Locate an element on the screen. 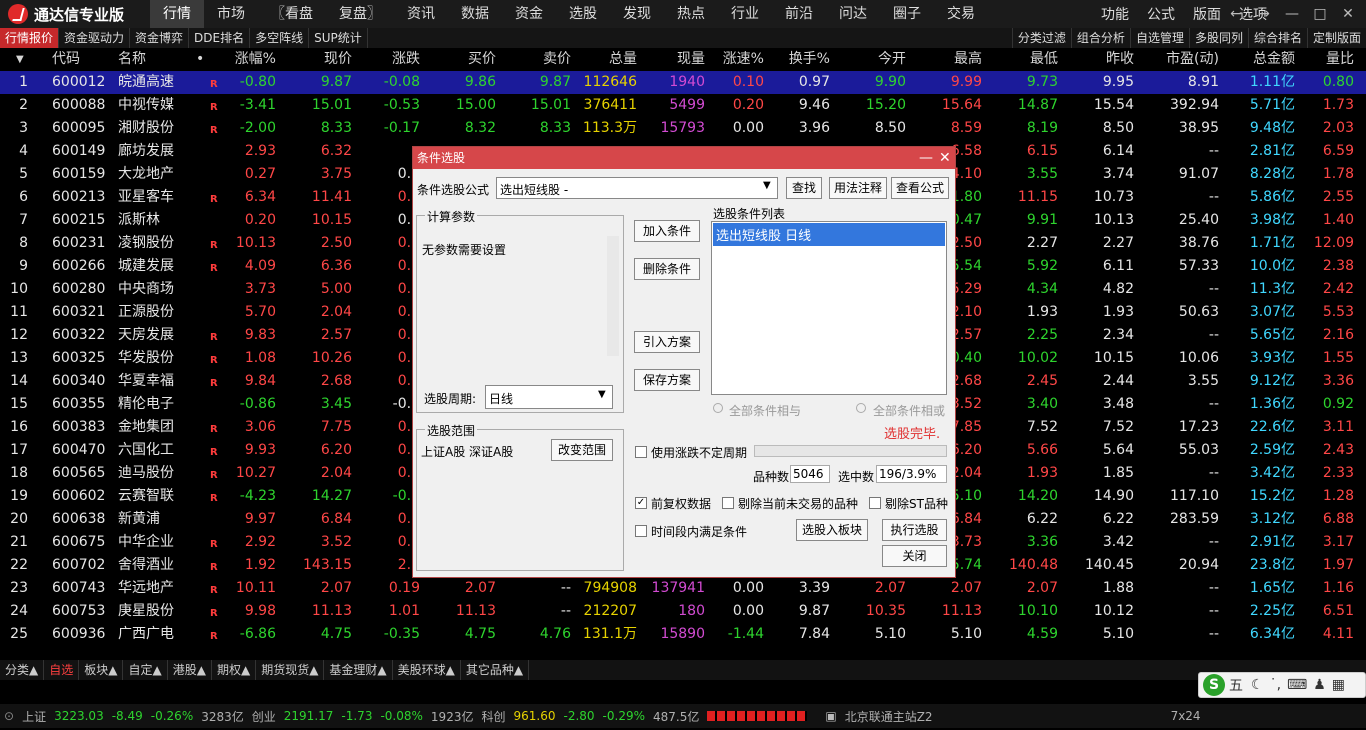 The image size is (1366, 730). market-tab: 港股▲ is located at coordinates (190, 670).